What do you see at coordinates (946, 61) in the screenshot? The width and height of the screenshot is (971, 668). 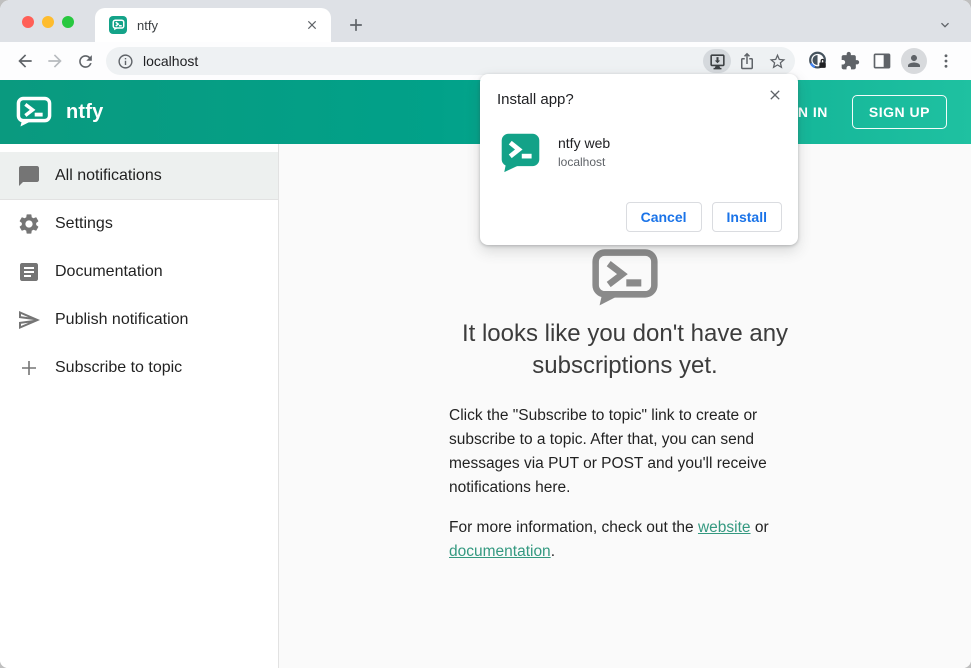 I see `browser-menu-dots-icon` at bounding box center [946, 61].